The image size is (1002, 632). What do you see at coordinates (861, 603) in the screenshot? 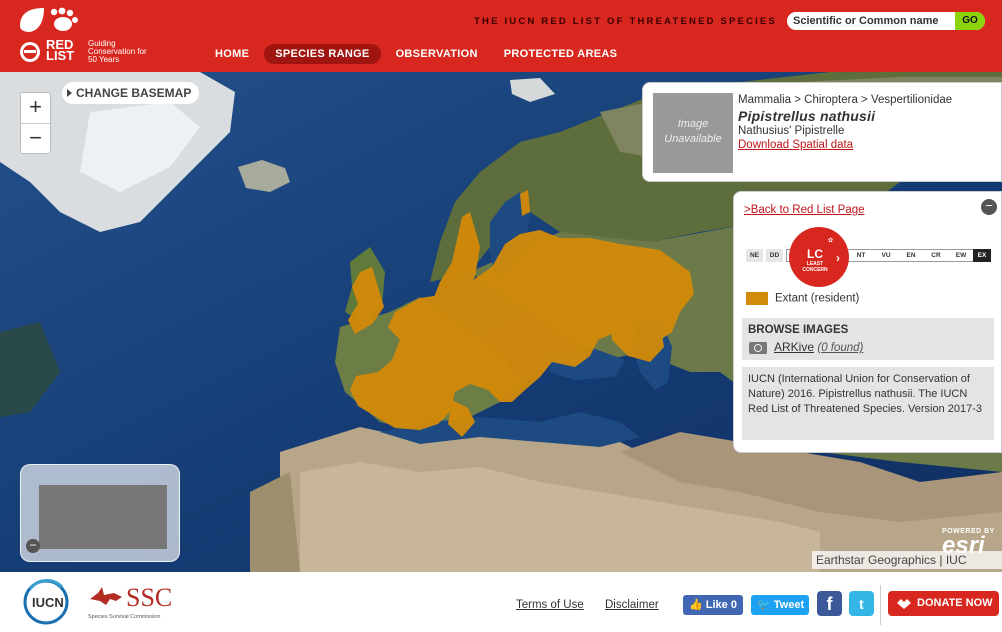
I see `twitter-icon: t` at bounding box center [861, 603].